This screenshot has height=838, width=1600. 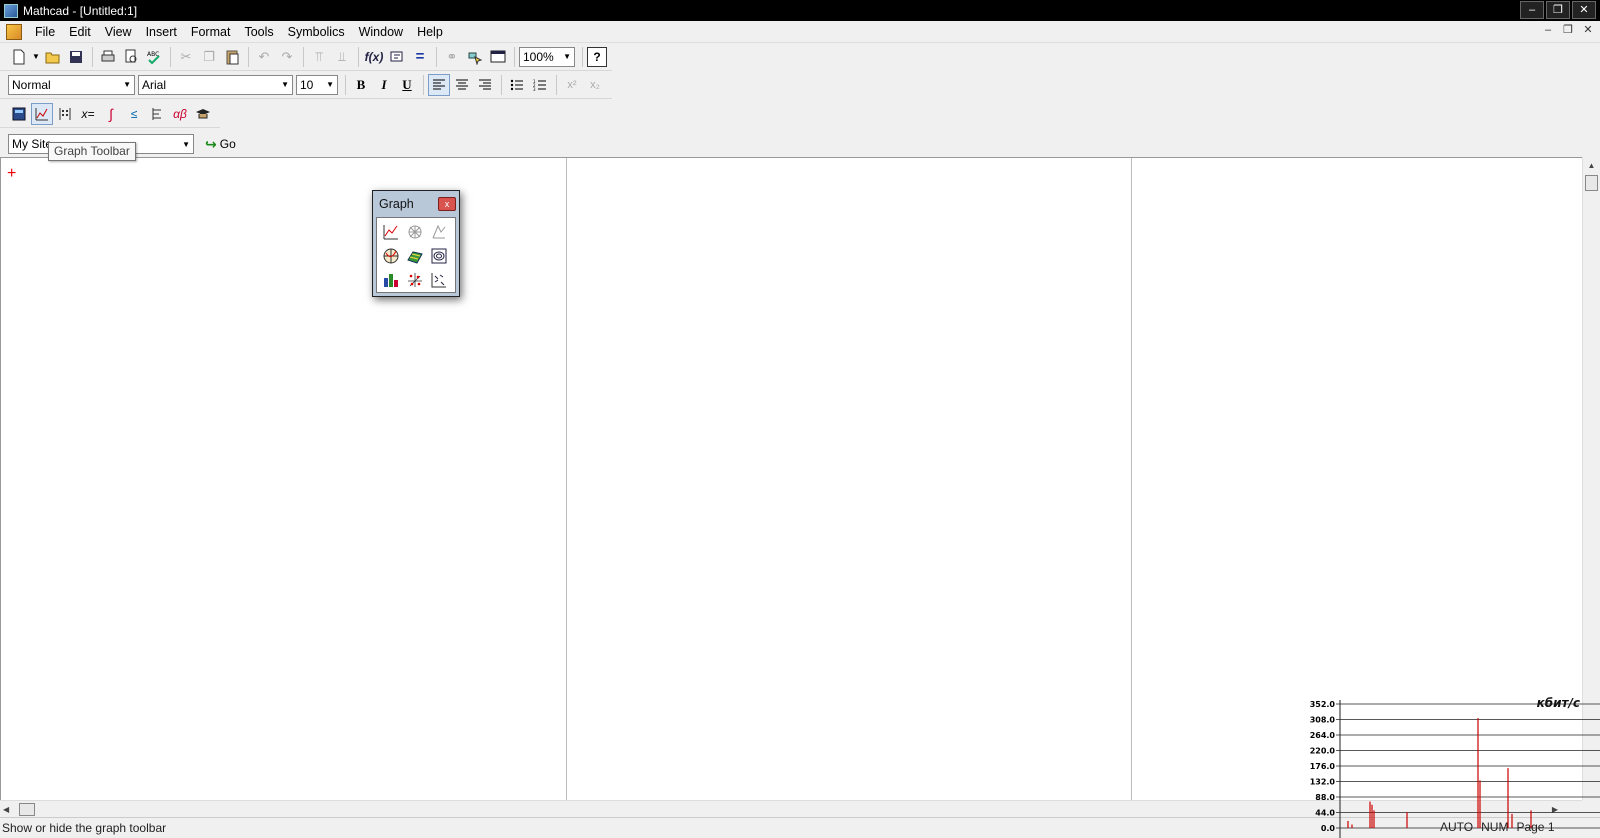 What do you see at coordinates (452, 57) in the screenshot?
I see `insert-hyperlink-icon: ⚭` at bounding box center [452, 57].